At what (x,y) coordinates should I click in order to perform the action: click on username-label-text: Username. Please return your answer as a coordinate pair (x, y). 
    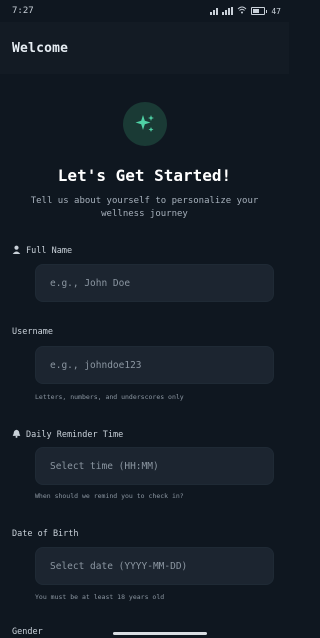
    Looking at the image, I should click on (32, 332).